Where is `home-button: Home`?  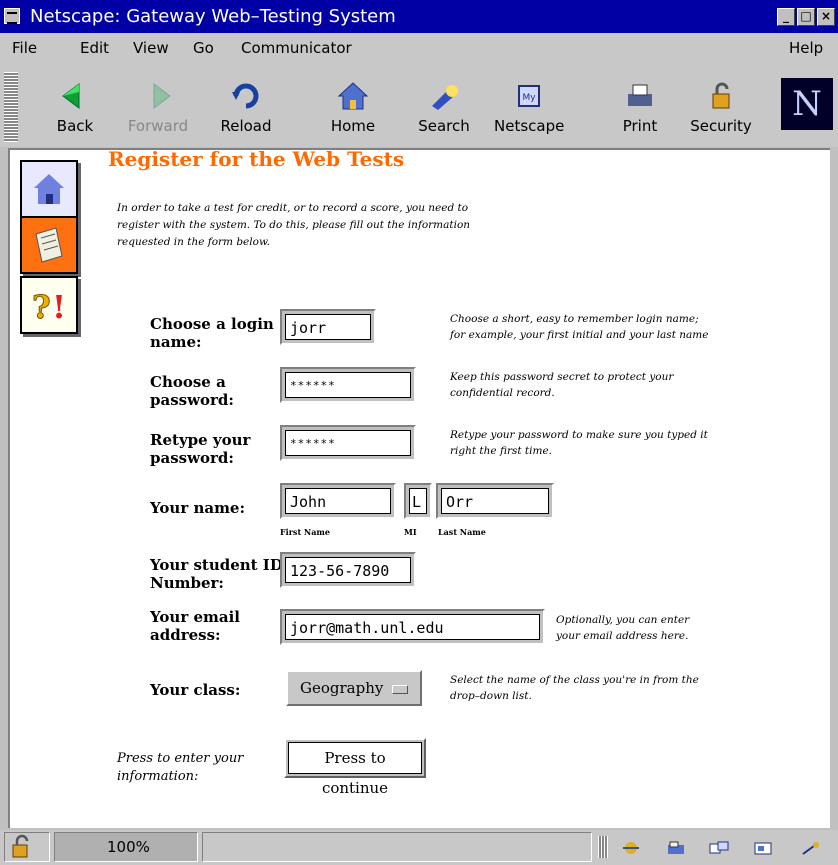 home-button: Home is located at coordinates (353, 107).